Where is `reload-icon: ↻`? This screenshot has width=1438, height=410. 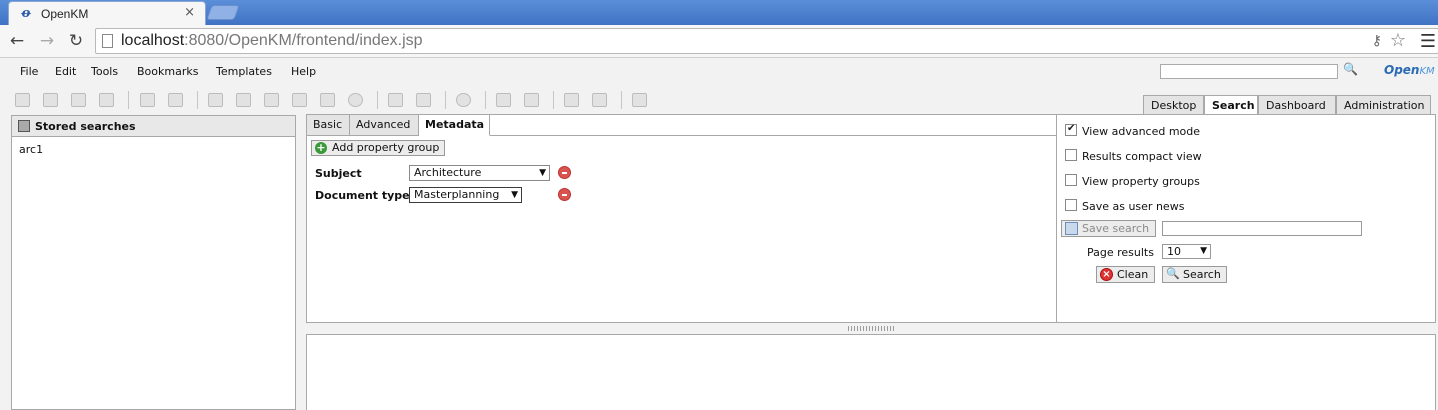
reload-icon: ↻ is located at coordinates (76, 41).